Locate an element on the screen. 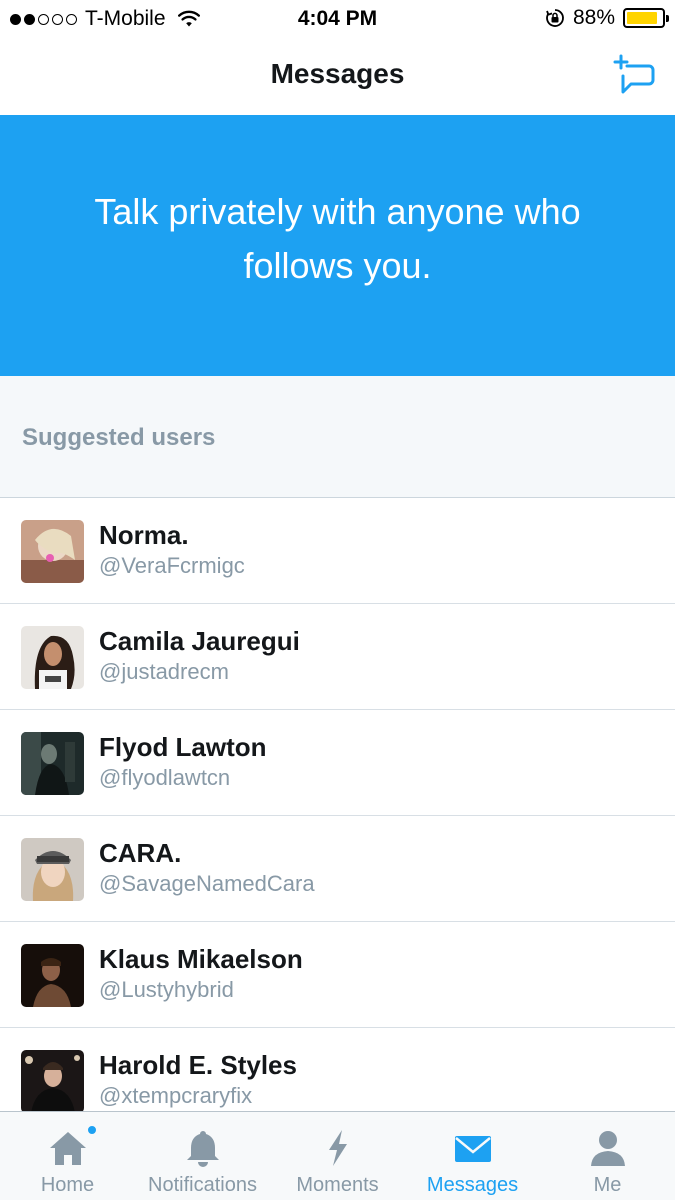 This screenshot has width=675, height=1200. page-title: Messages is located at coordinates (337, 73).